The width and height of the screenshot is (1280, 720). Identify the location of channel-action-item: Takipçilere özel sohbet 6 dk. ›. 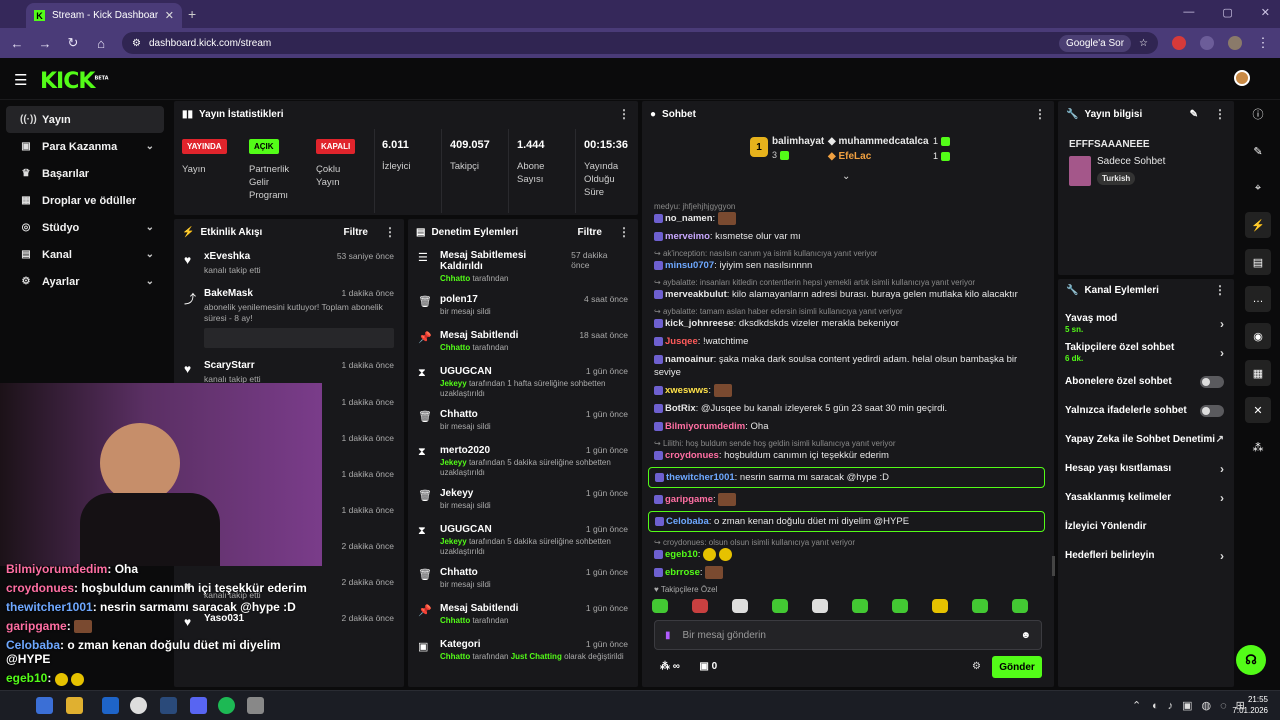
(1146, 352).